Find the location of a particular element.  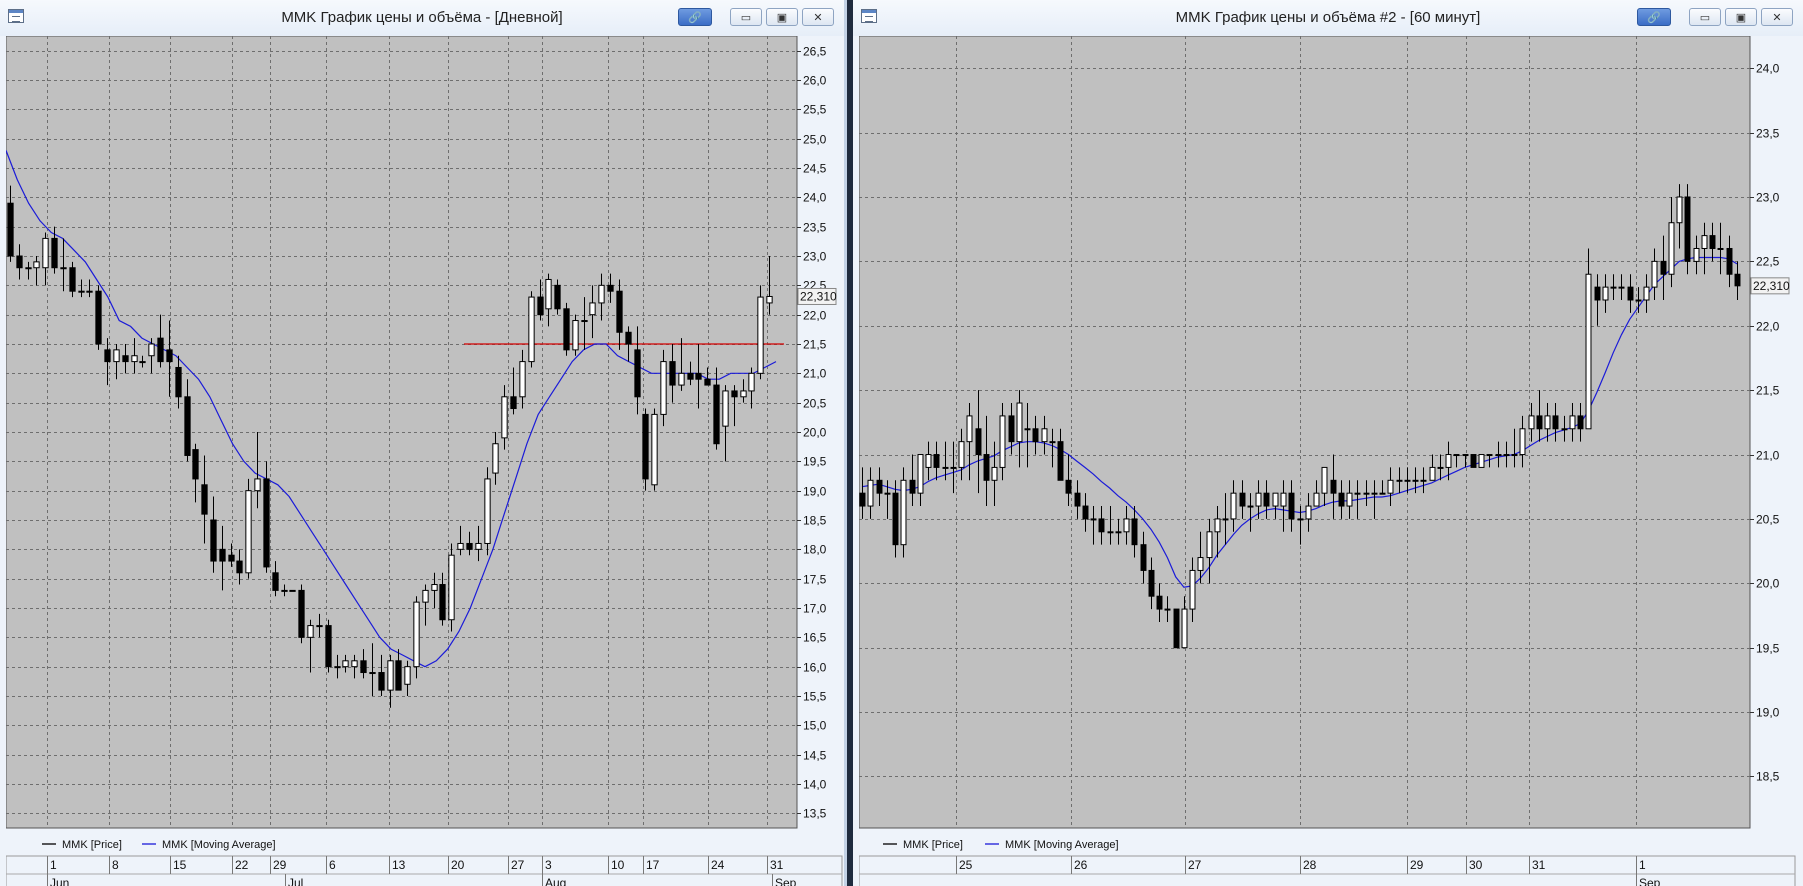

y-tick-label: 14,5 is located at coordinates (815, 756).